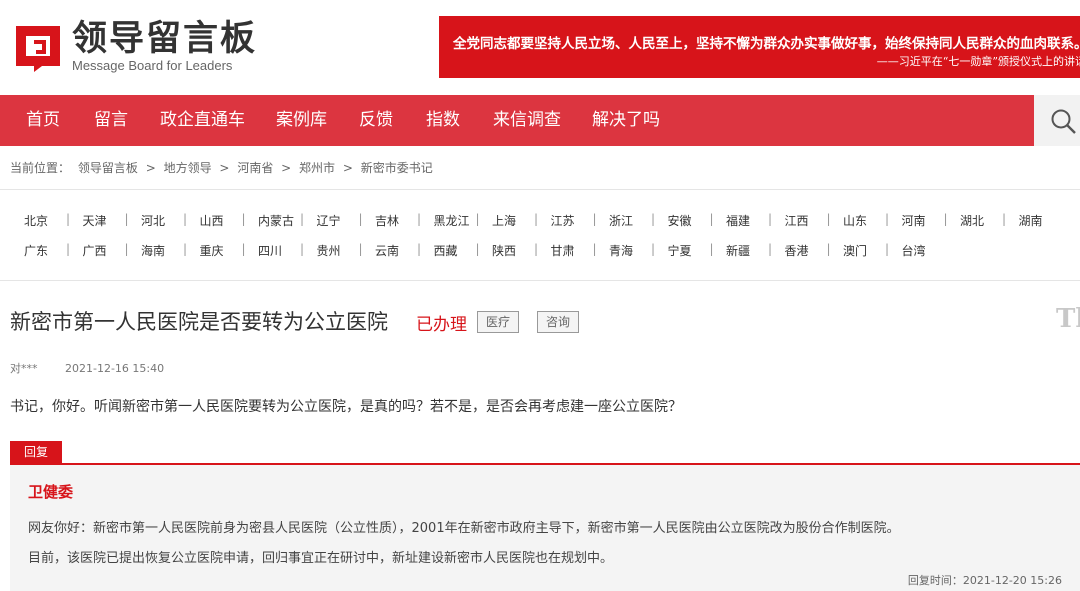  I want to click on main-nav: 首页 留言 政企直通车 案例库 反馈 指数 来信调查 解决了吗, so click(540, 120).